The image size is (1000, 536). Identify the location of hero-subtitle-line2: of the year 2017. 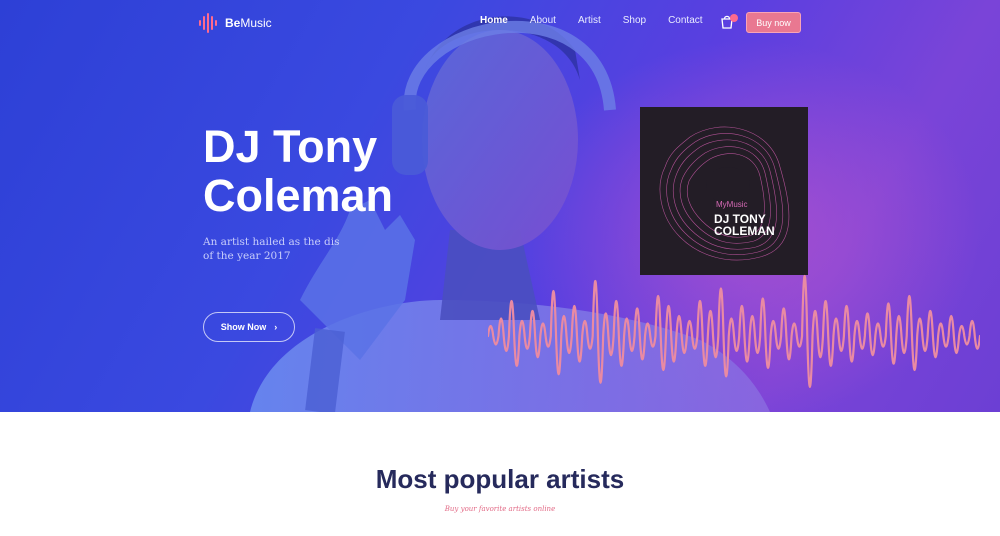
(247, 256).